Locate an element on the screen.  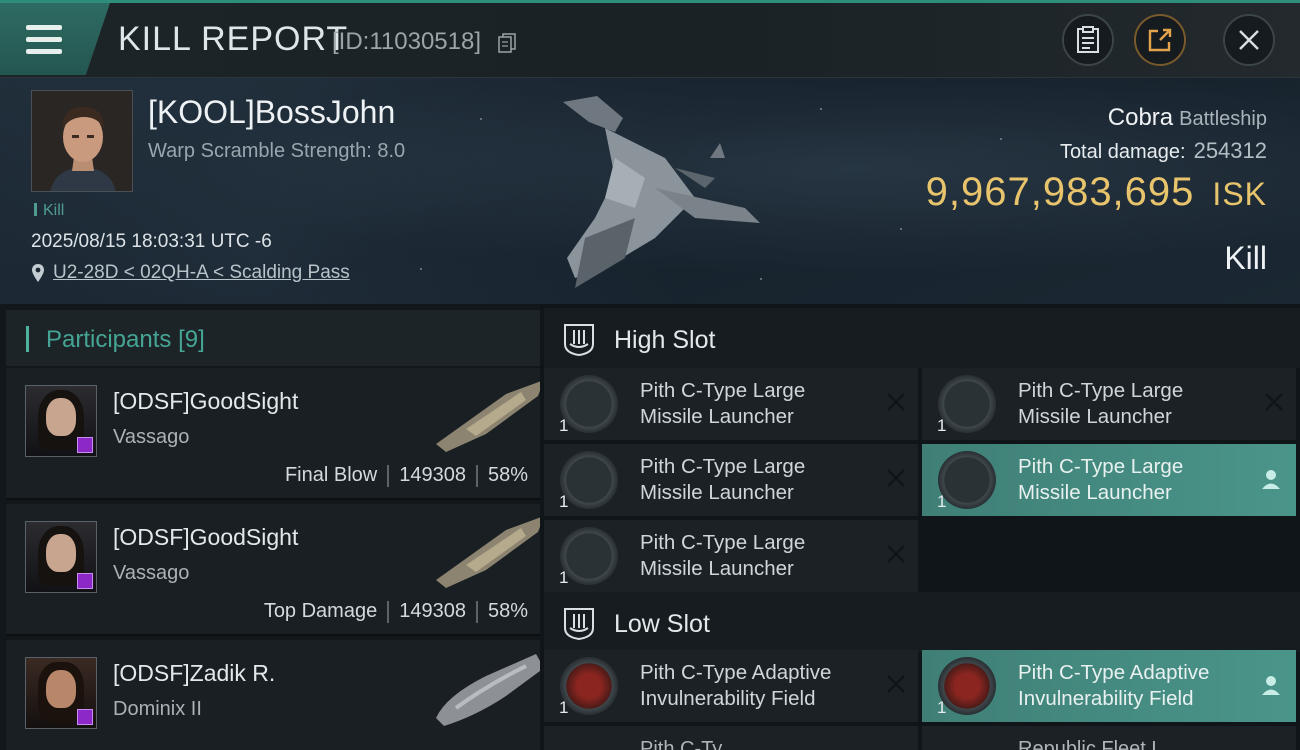
report-id: [ID:11030518] is located at coordinates (407, 41).